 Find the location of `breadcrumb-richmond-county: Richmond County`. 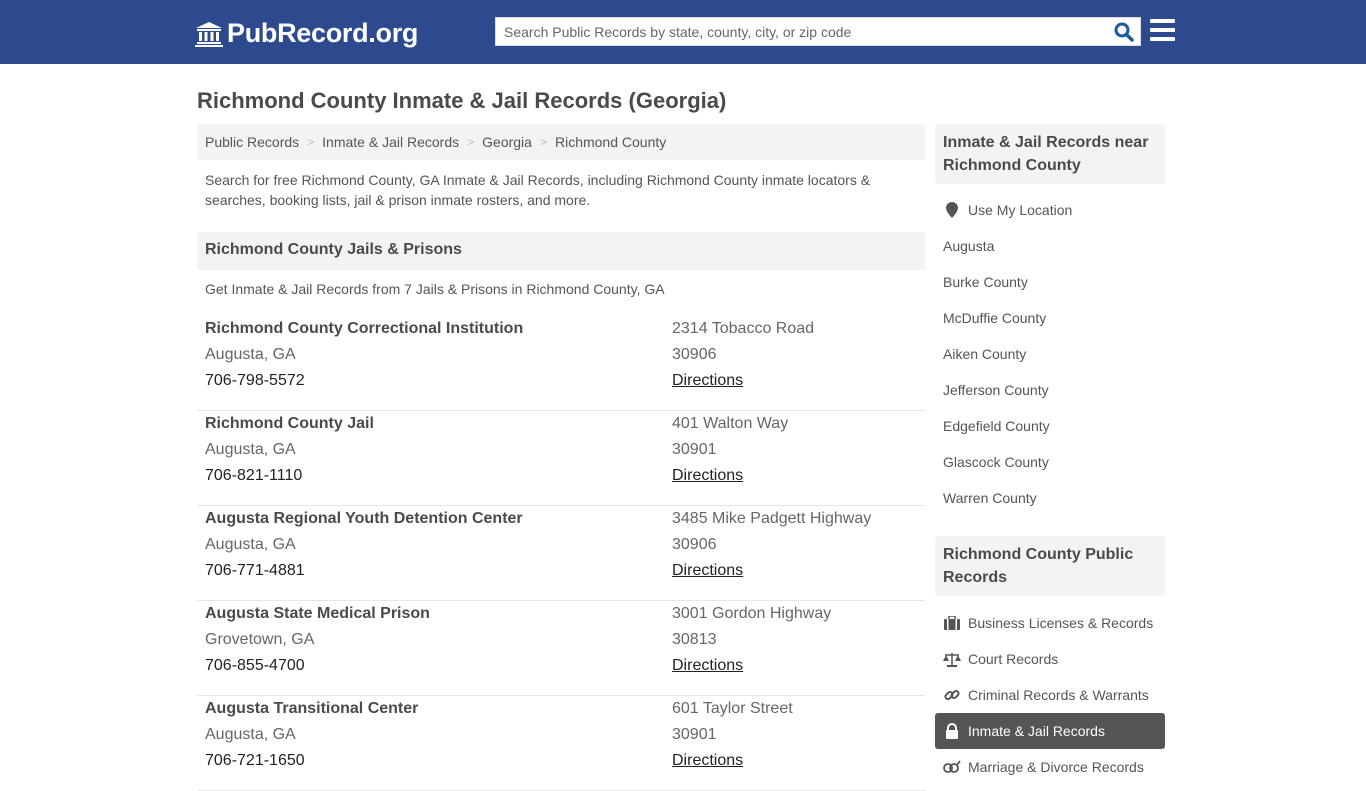

breadcrumb-richmond-county: Richmond County is located at coordinates (610, 142).